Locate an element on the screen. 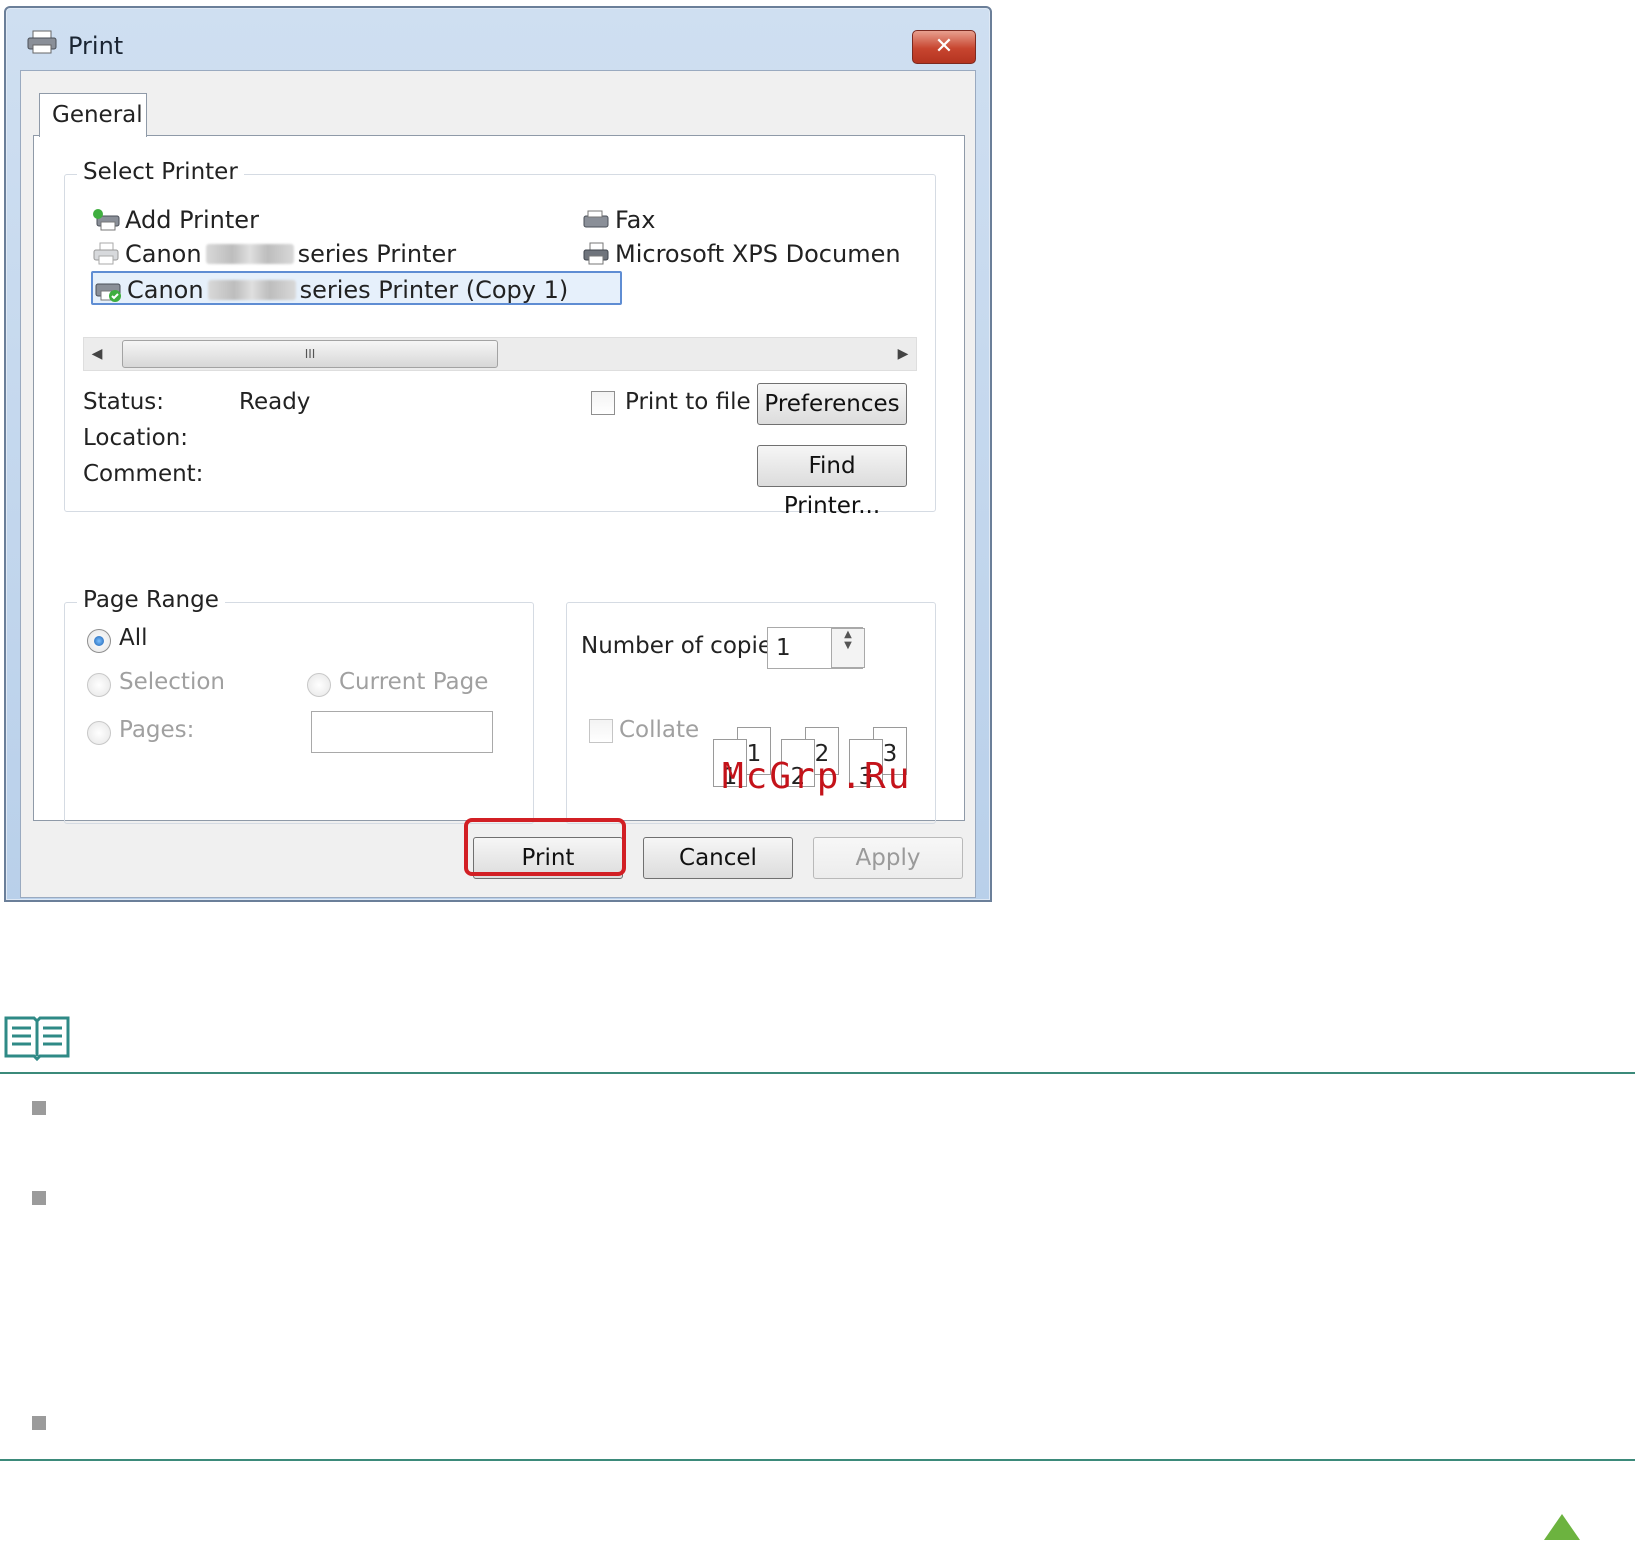 This screenshot has height=1546, width=1635. copies-spinner: ▲ ▼ is located at coordinates (848, 648).